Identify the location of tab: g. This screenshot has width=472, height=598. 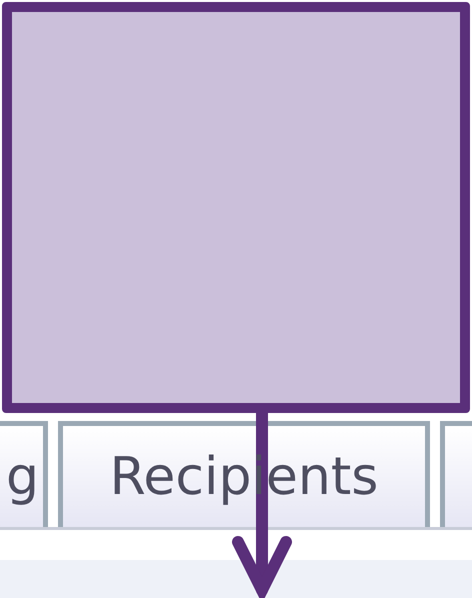
(24, 474).